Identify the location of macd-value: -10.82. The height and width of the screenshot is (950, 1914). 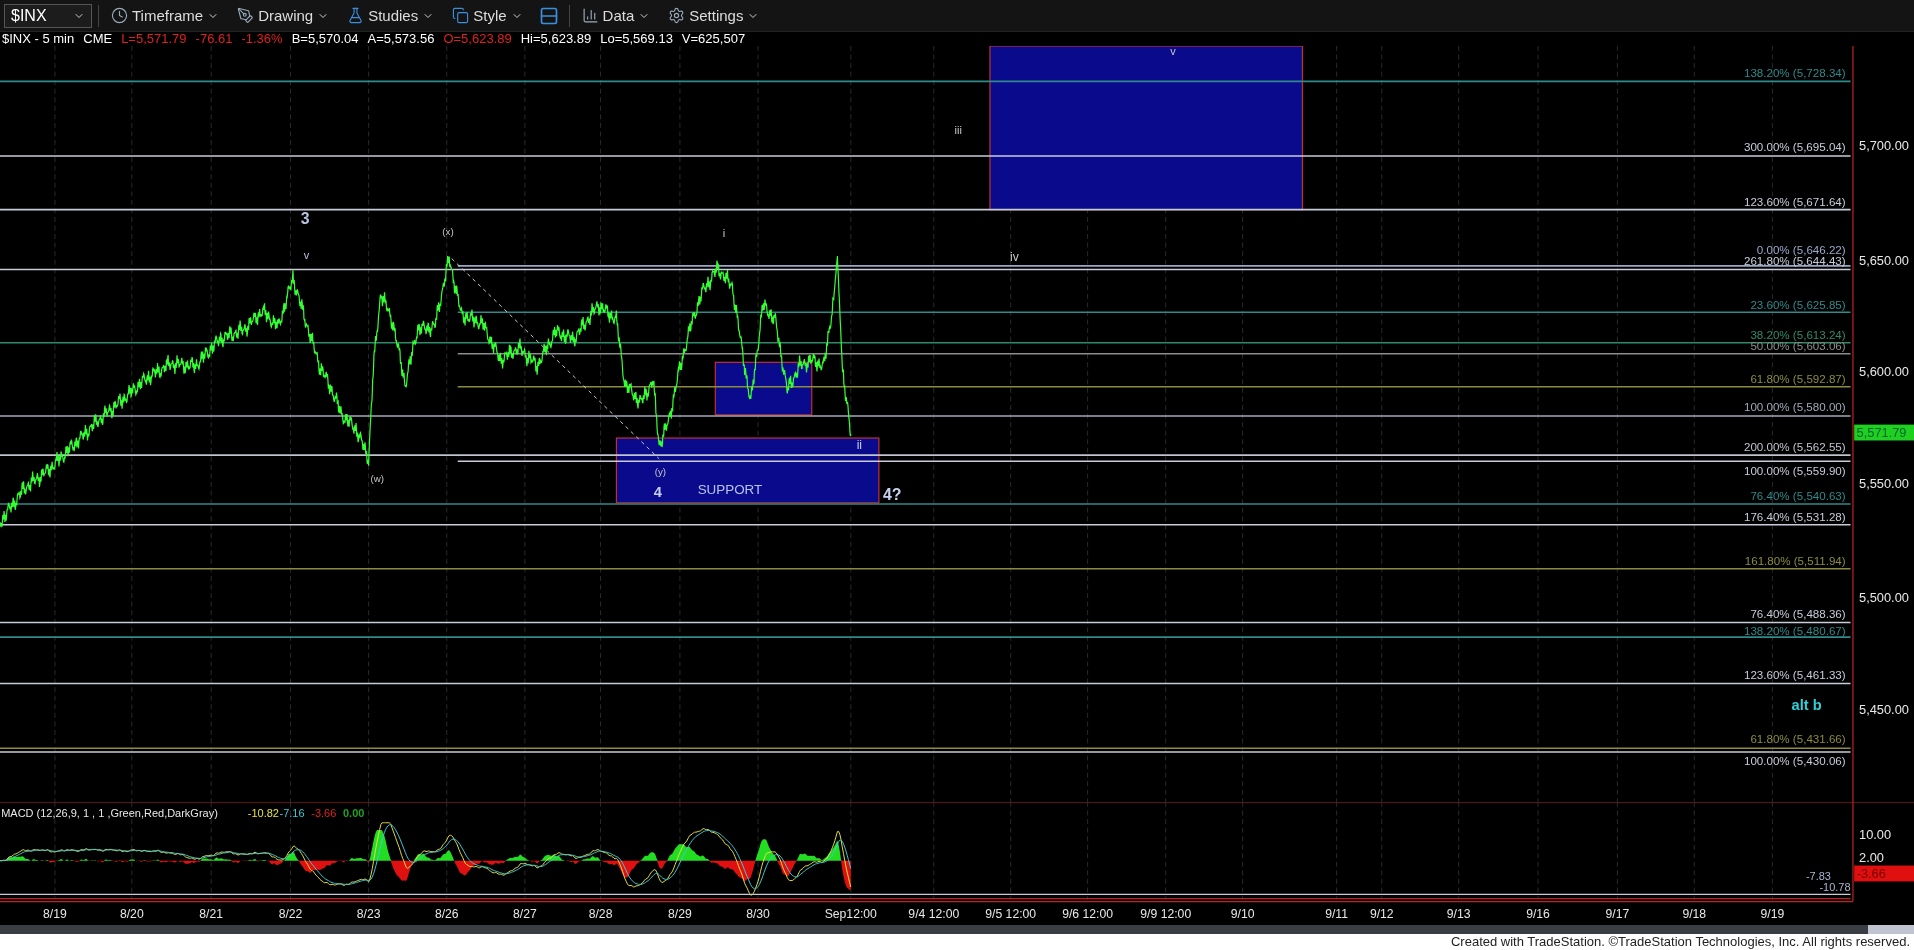
(263, 812).